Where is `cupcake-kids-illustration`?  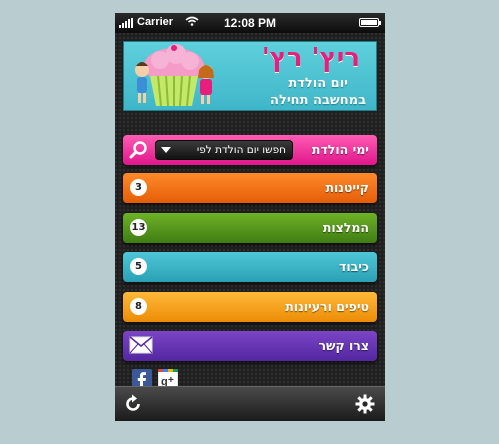
cupcake-kids-illustration is located at coordinates (174, 75).